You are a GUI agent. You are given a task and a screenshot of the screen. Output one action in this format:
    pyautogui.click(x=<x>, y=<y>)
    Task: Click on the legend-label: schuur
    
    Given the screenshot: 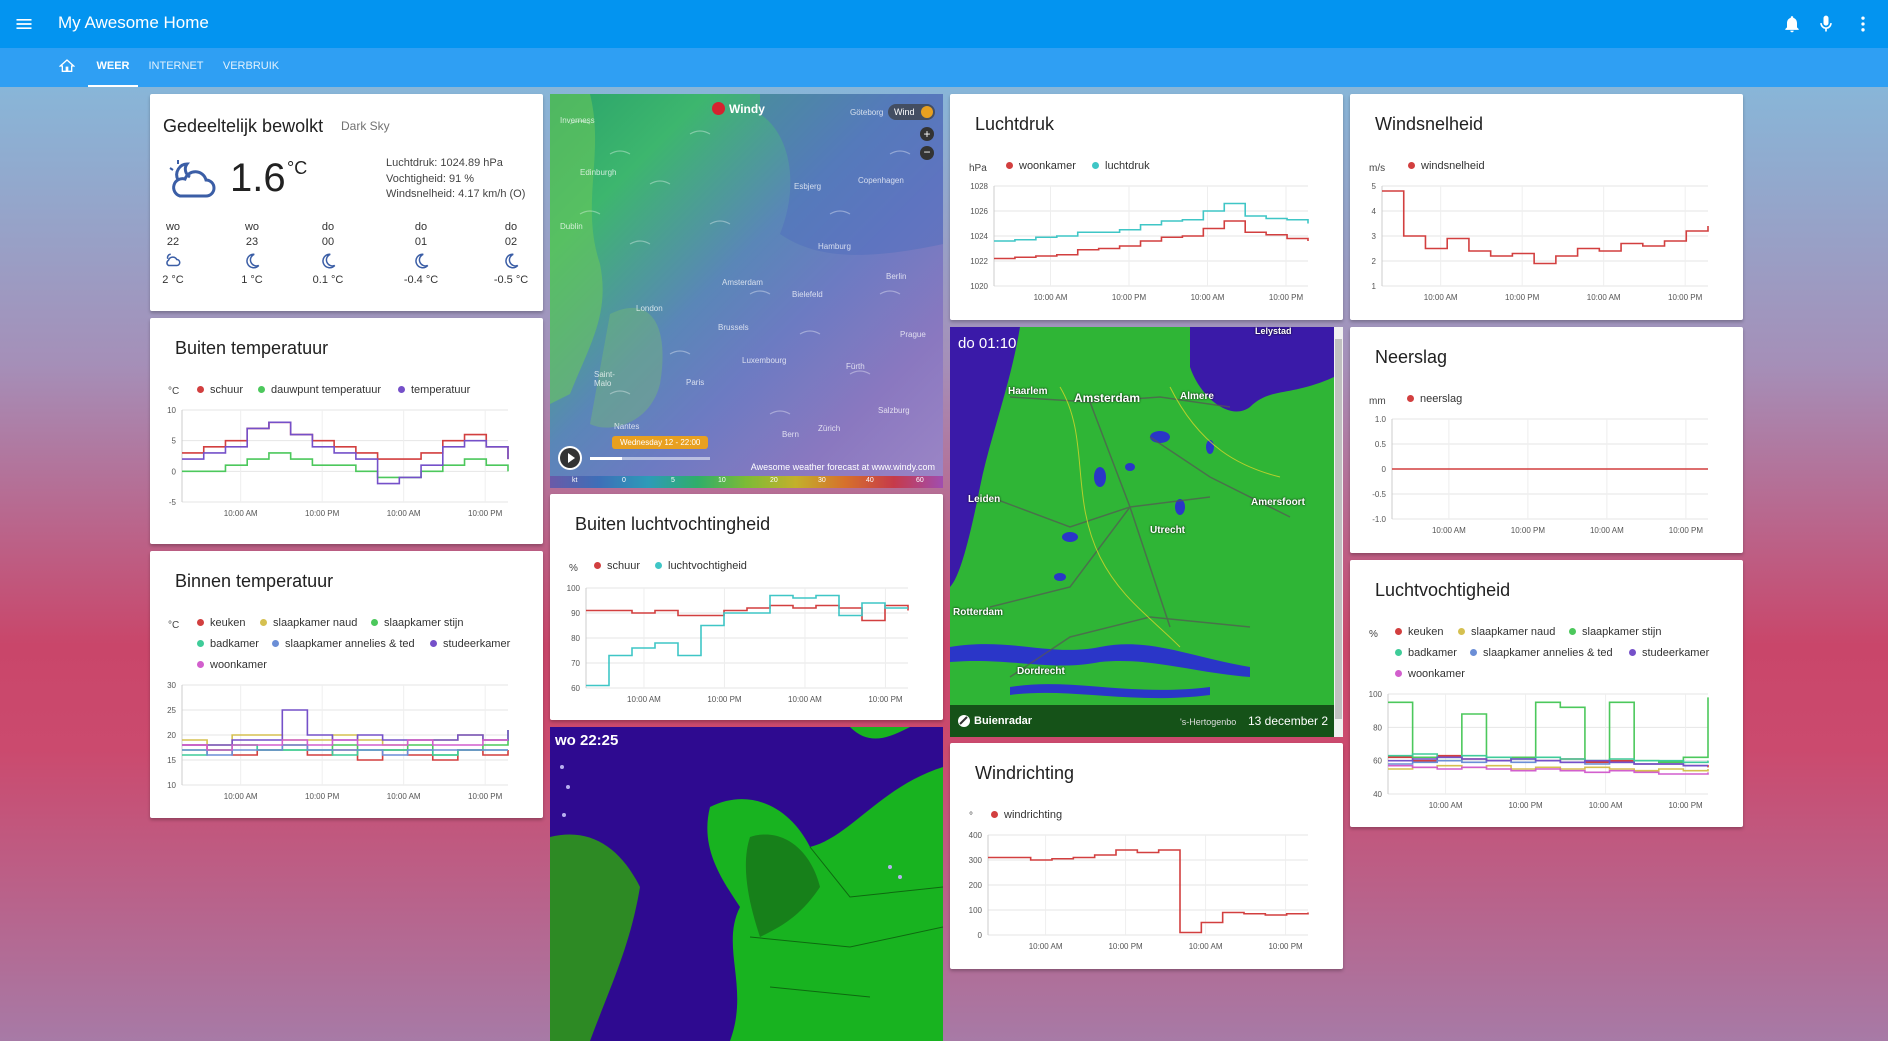 What is the action you would take?
    pyautogui.click(x=624, y=566)
    